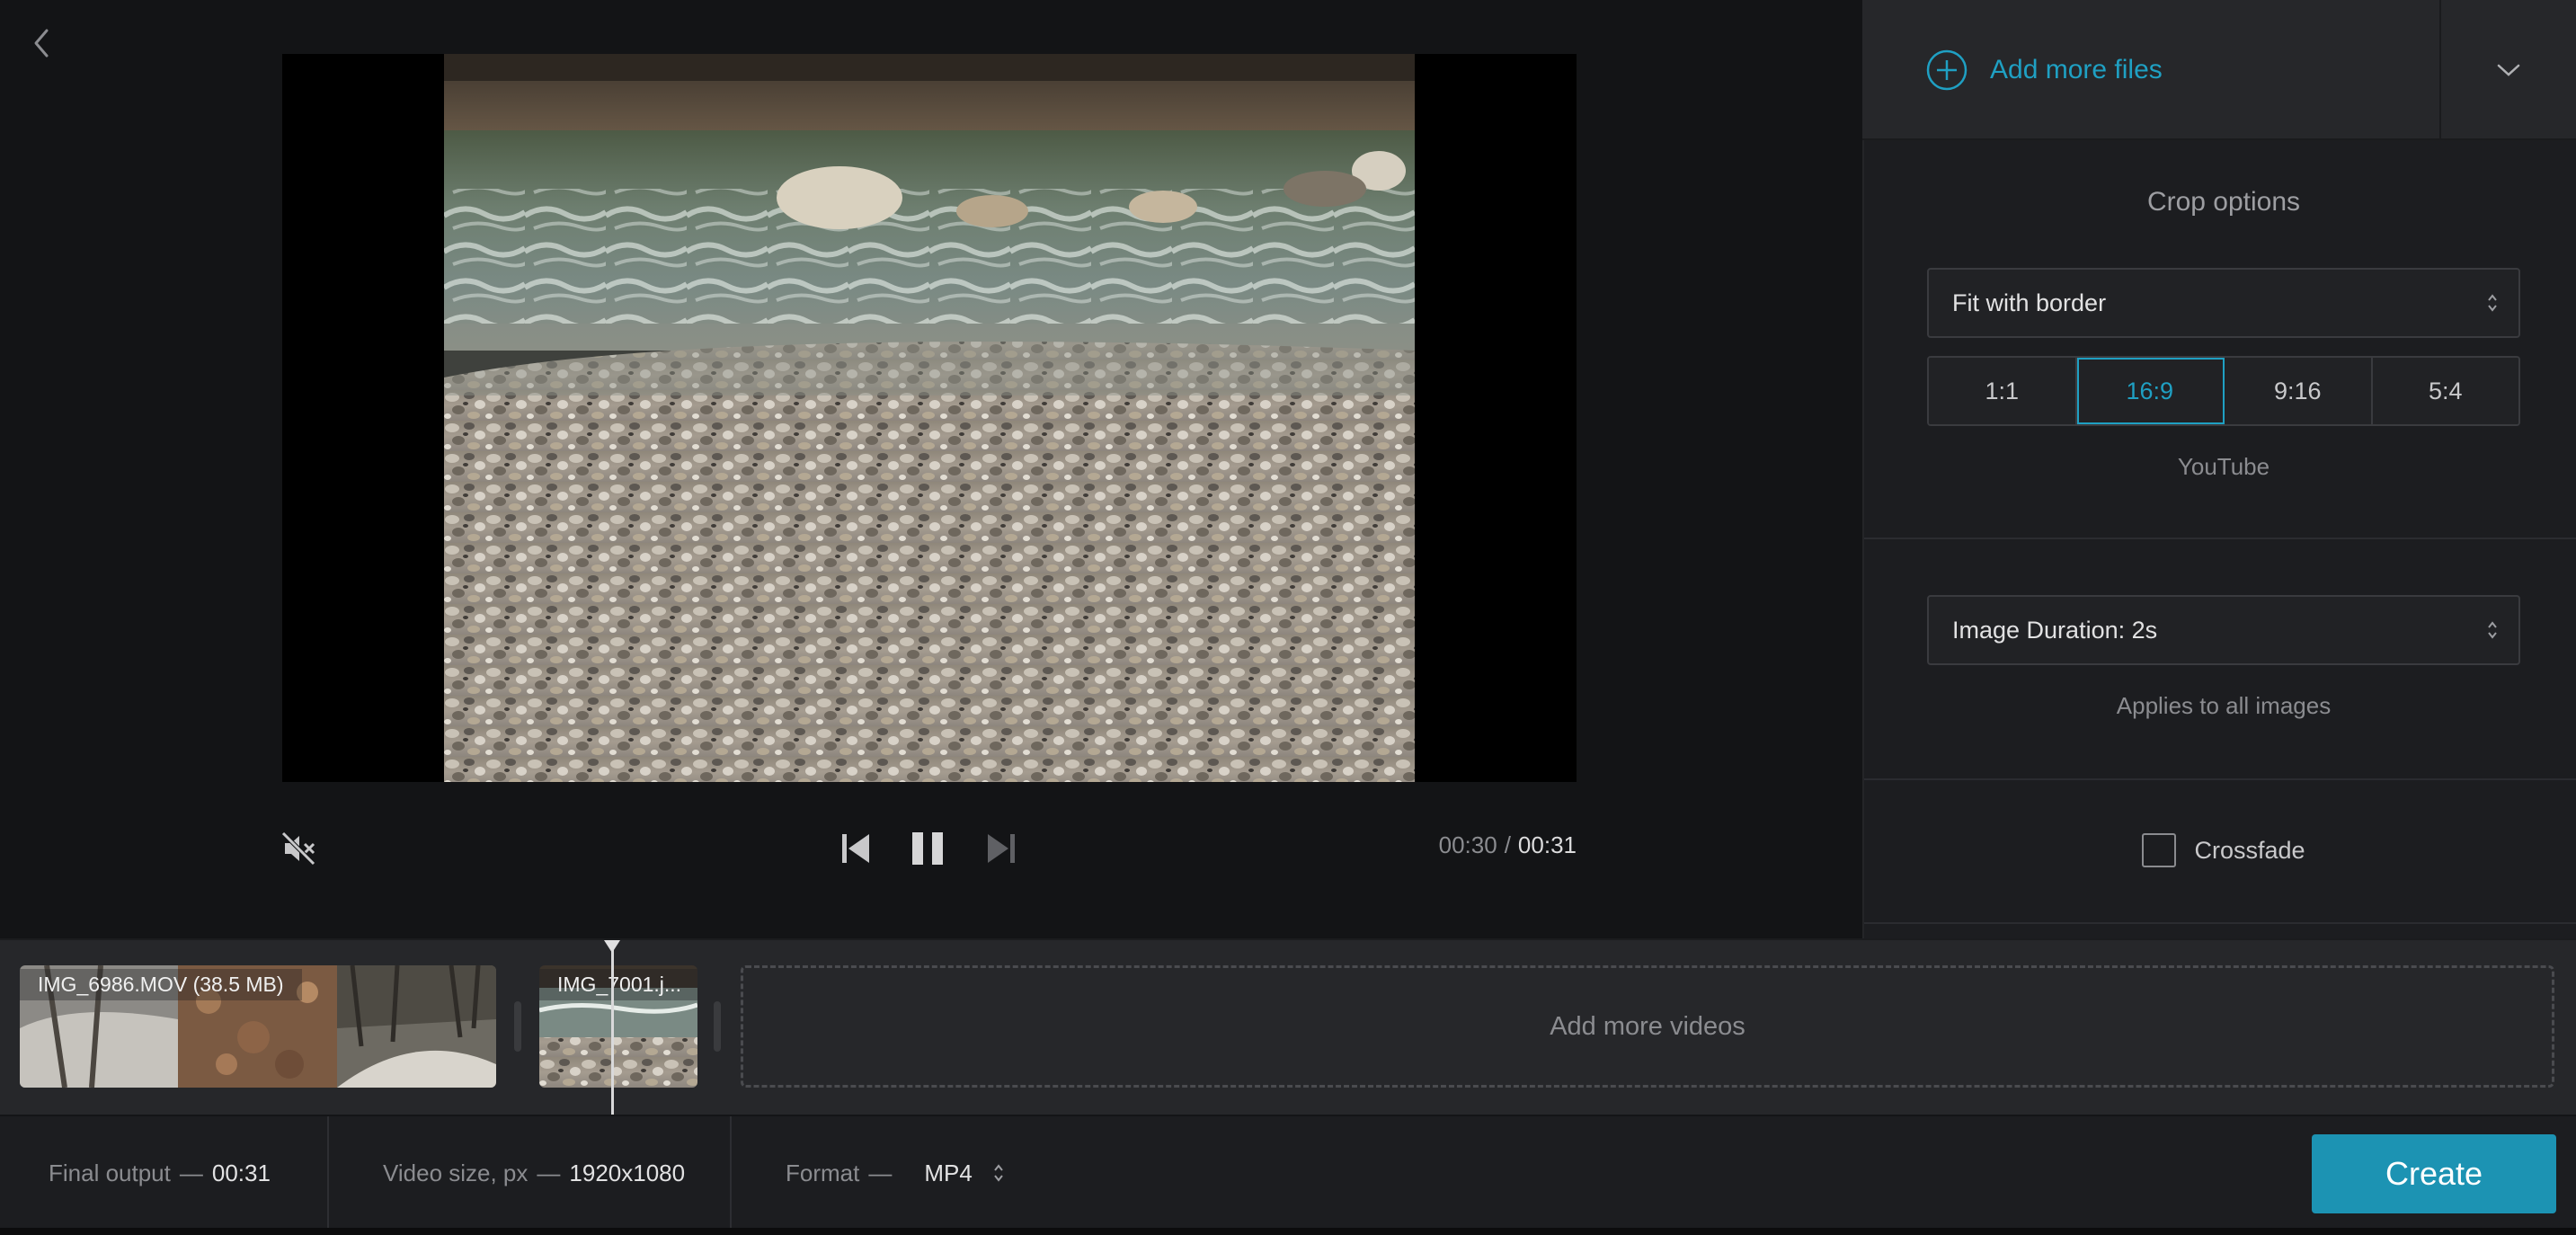  Describe the element at coordinates (110, 1172) in the screenshot. I see `final-output-label: Final output` at that location.